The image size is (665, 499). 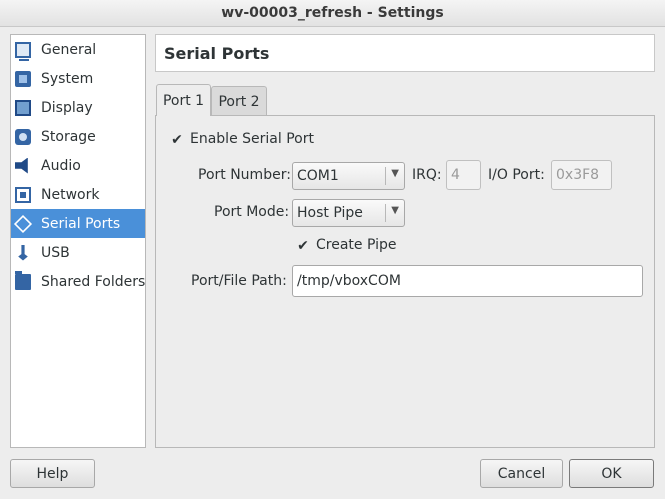 I want to click on help-button: Help, so click(x=52, y=473).